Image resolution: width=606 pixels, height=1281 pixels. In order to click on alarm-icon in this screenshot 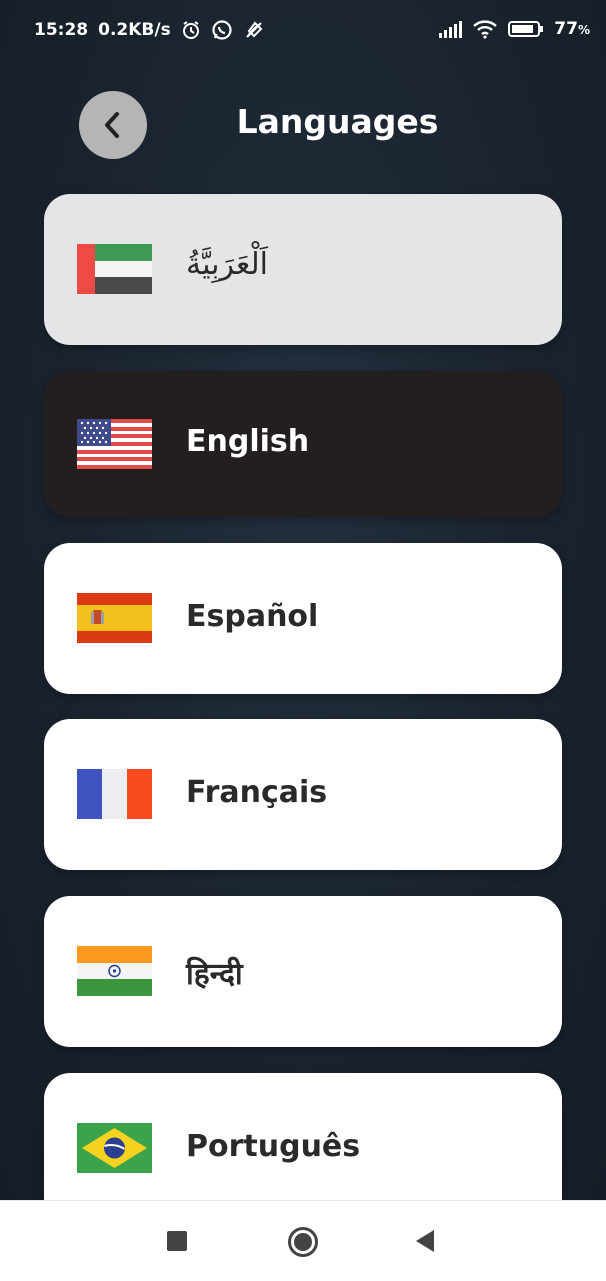, I will do `click(191, 30)`.